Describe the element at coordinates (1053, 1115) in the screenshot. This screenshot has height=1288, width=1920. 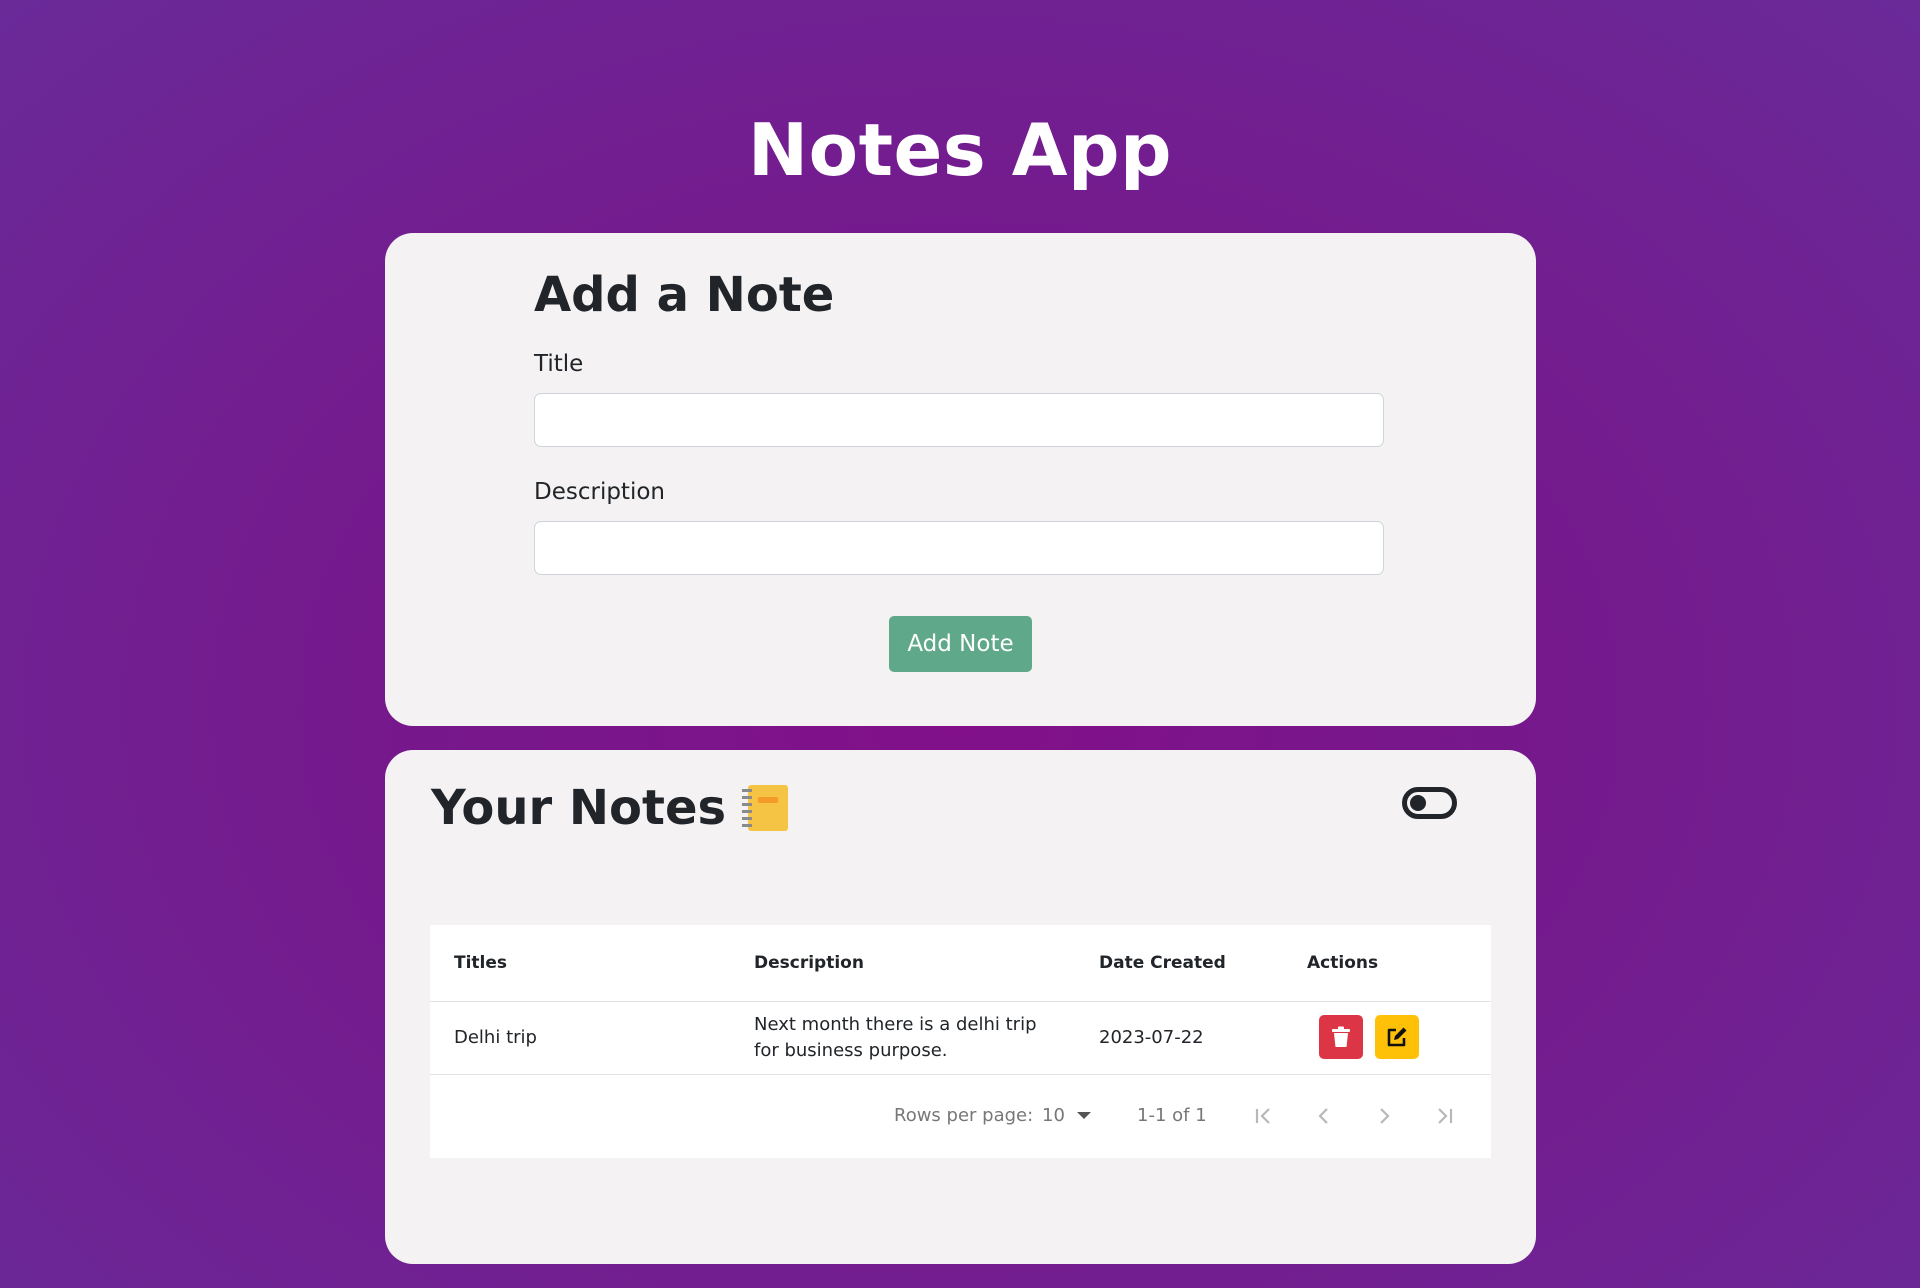
I see `rows-per-page-value: 10` at that location.